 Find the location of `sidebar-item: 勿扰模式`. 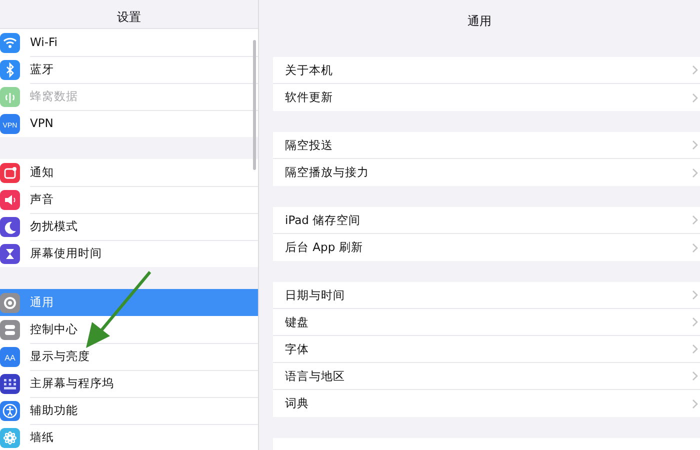

sidebar-item: 勿扰模式 is located at coordinates (129, 226).